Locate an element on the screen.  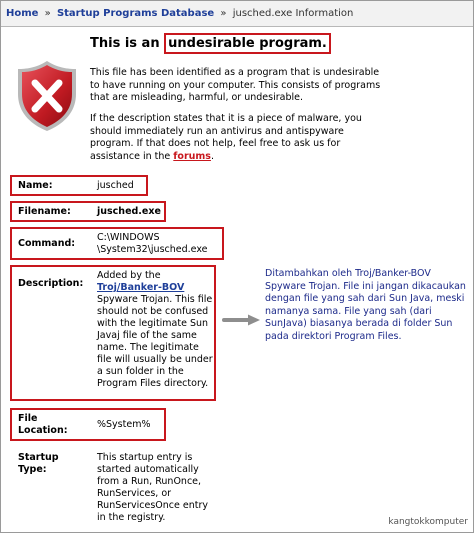
name-value: jusched is located at coordinates (115, 185).